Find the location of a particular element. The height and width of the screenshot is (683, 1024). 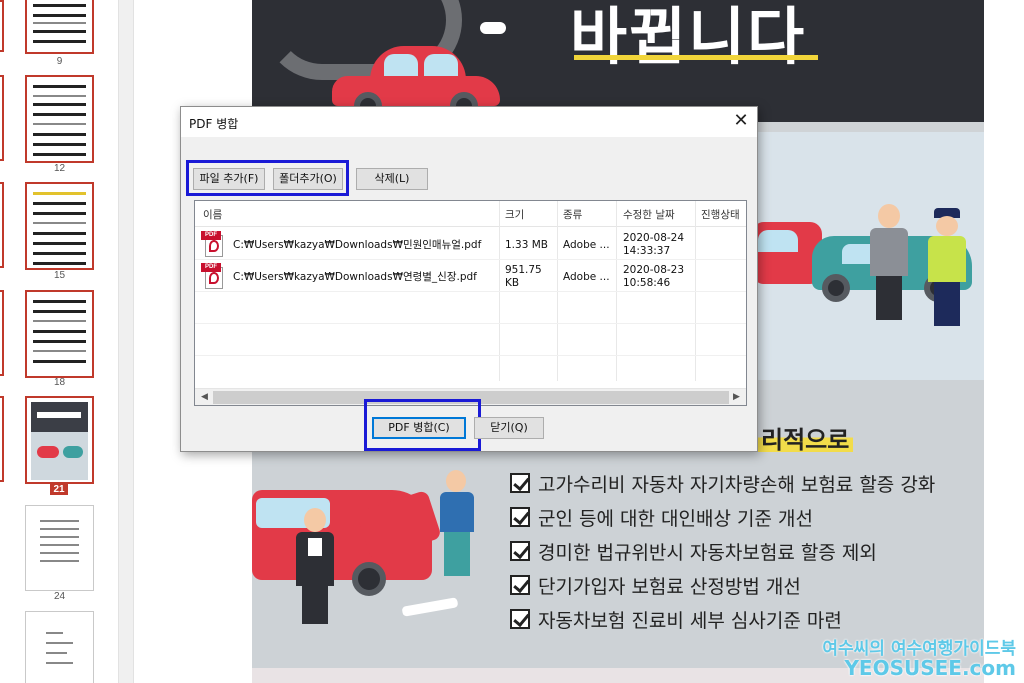

file-size: 1.33 MB is located at coordinates (526, 245).